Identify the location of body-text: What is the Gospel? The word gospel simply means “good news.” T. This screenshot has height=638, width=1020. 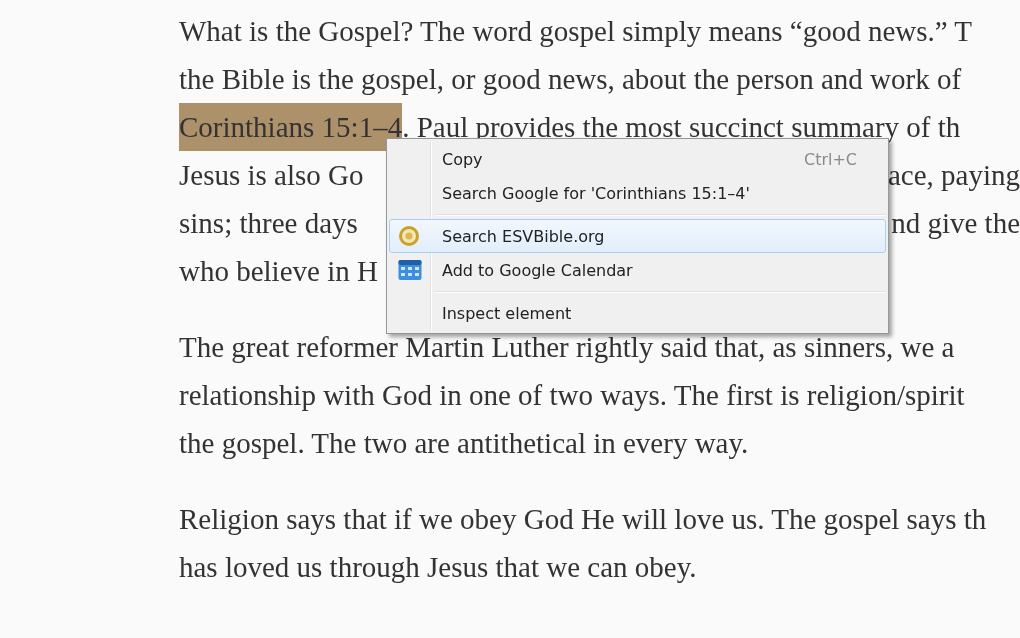
(576, 31).